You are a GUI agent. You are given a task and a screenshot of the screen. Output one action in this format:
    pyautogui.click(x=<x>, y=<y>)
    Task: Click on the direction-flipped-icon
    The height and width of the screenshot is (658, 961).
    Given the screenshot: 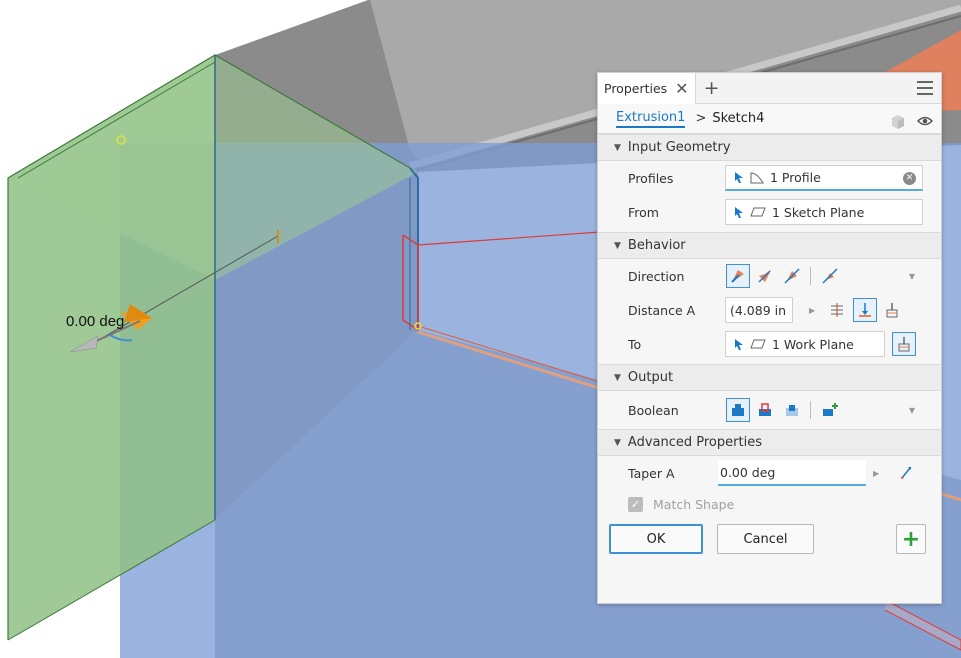 What is the action you would take?
    pyautogui.click(x=764, y=276)
    